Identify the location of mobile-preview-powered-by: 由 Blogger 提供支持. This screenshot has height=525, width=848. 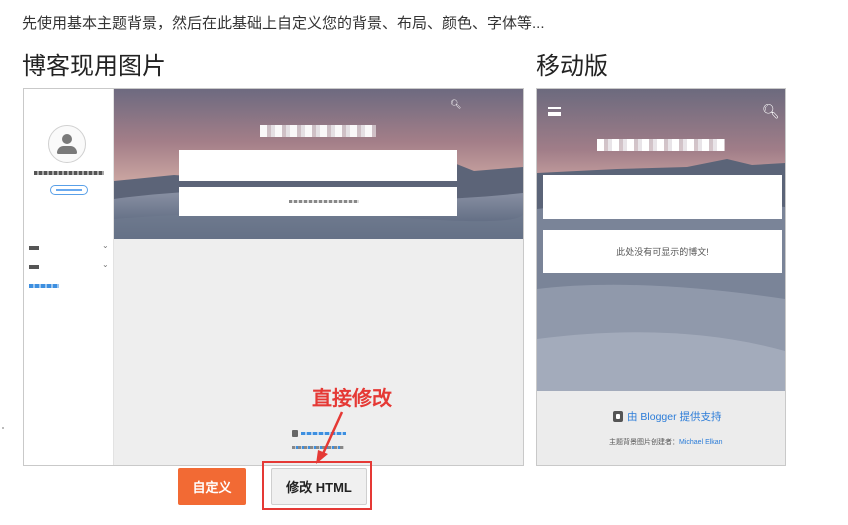
(667, 416).